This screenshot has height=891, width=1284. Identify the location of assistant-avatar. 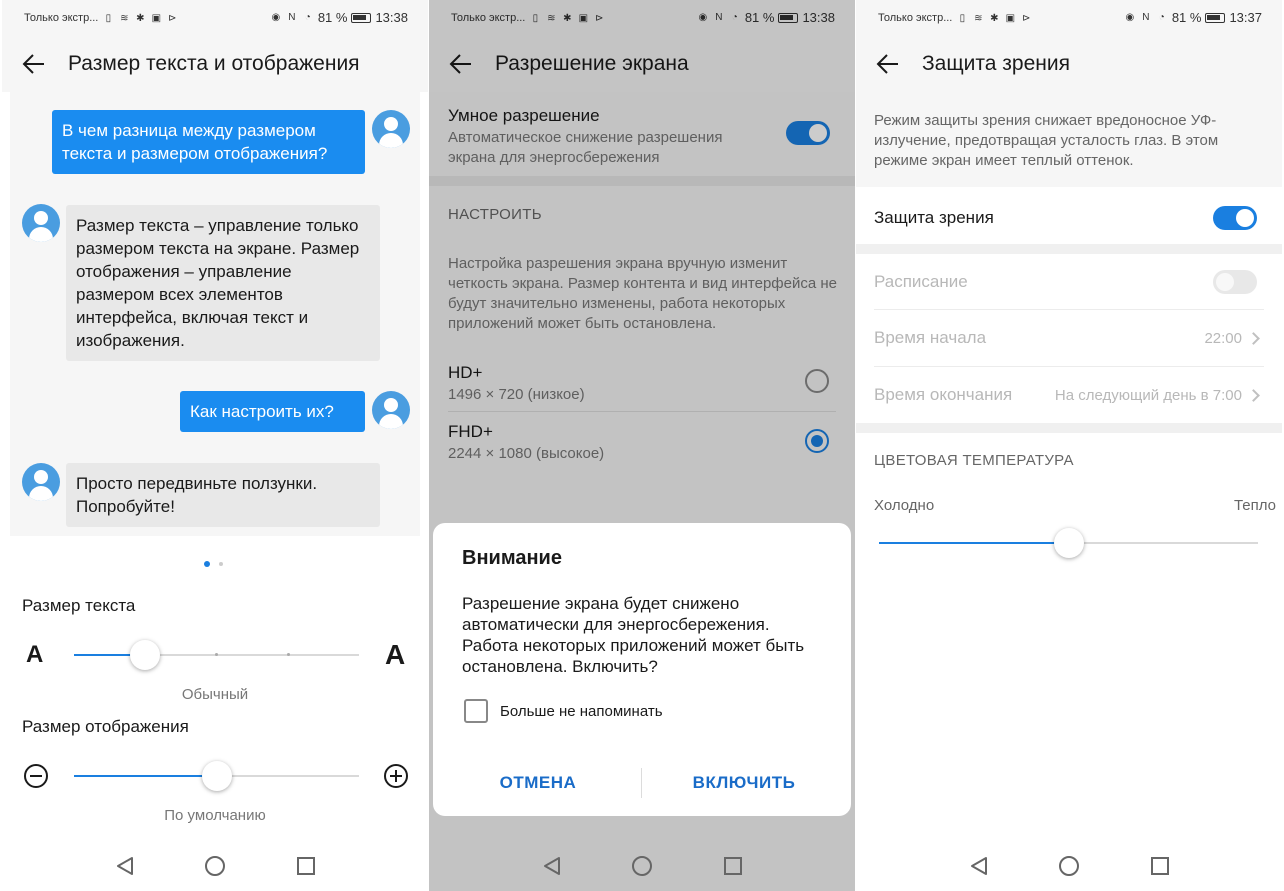
(41, 482).